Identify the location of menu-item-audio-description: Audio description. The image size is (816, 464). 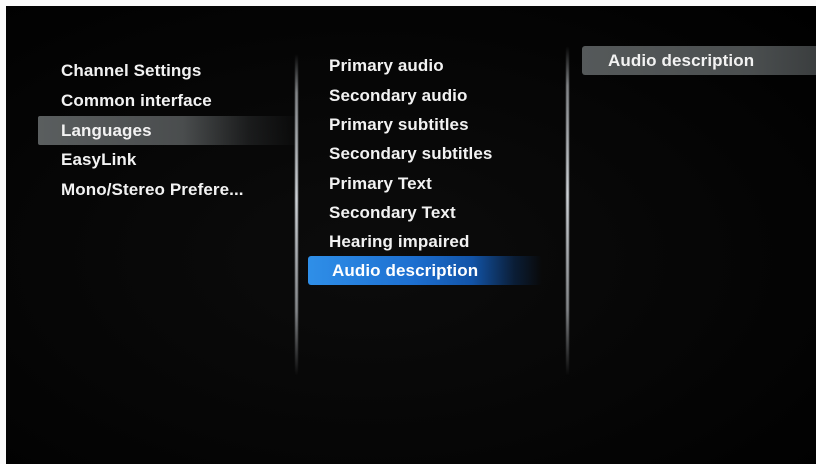
(425, 270).